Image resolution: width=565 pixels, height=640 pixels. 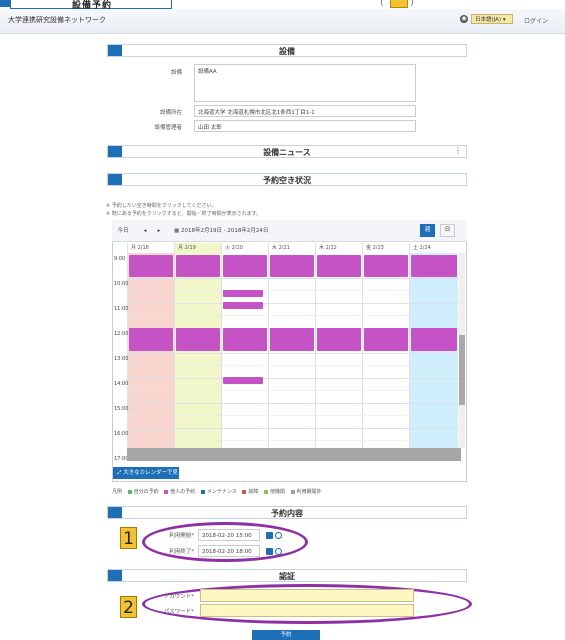 What do you see at coordinates (159, 231) in the screenshot?
I see `next-button: ▸` at bounding box center [159, 231].